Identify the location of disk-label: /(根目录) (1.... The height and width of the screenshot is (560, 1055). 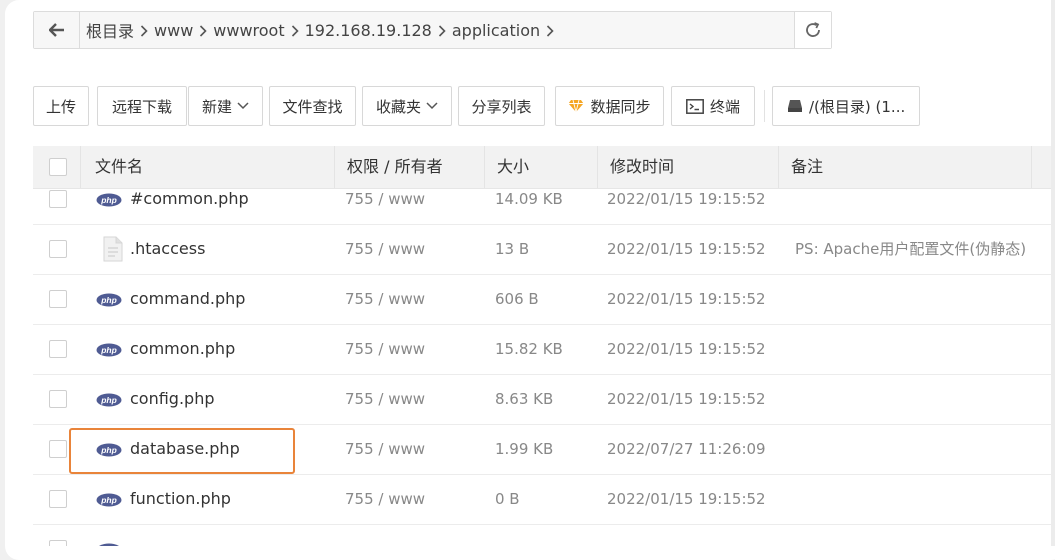
(857, 106).